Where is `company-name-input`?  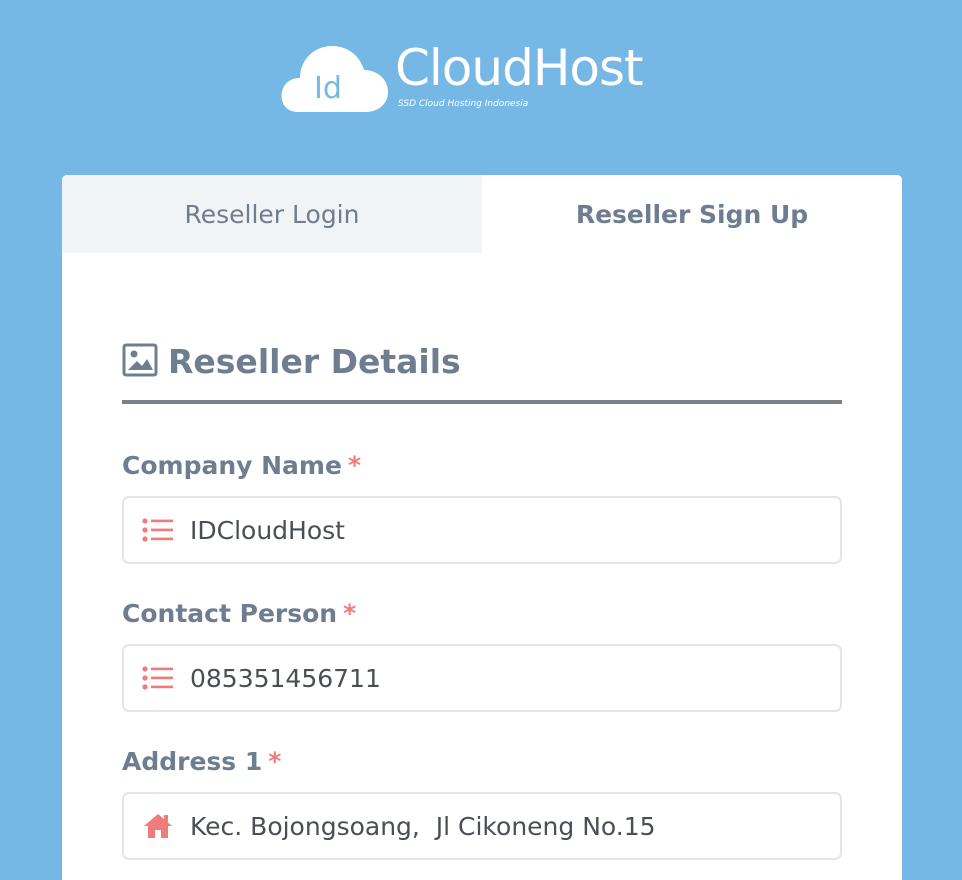
company-name-input is located at coordinates (510, 530).